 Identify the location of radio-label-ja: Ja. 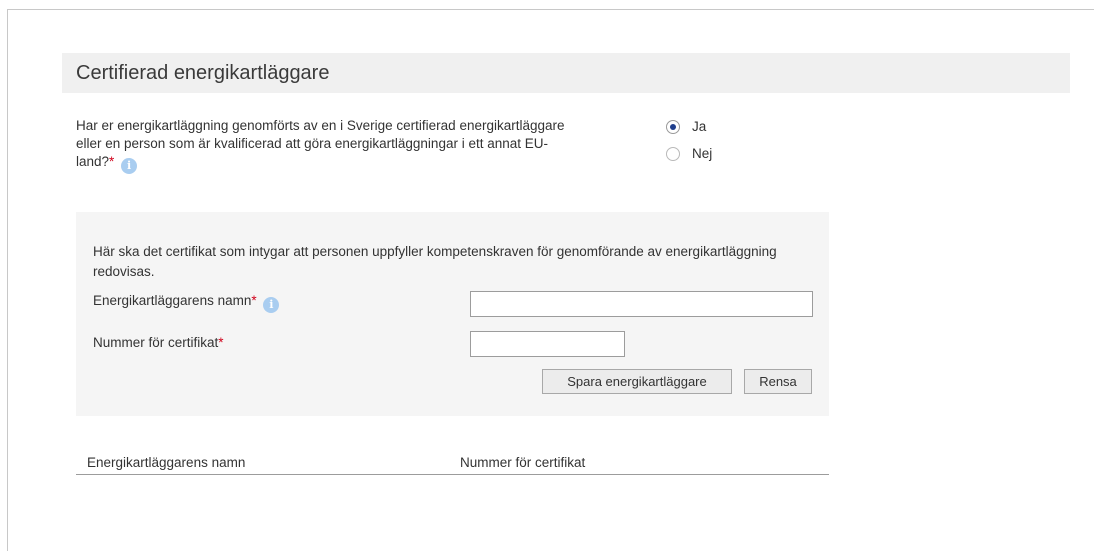
(699, 126).